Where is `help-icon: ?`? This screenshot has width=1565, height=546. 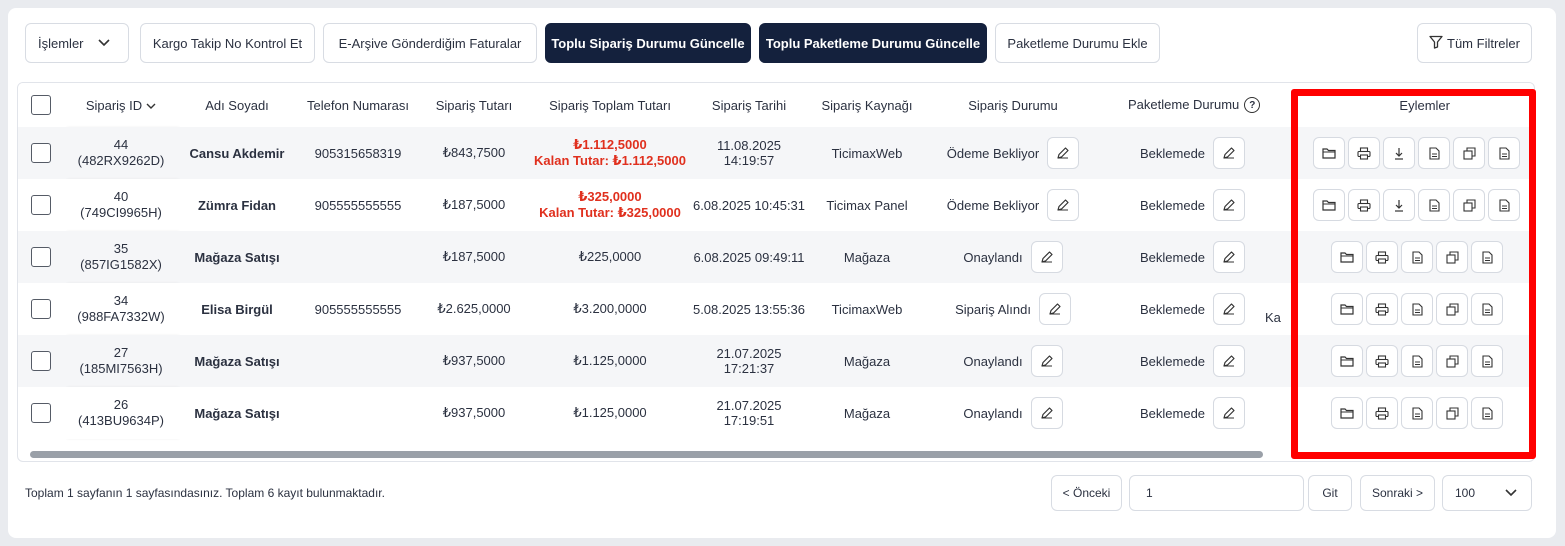
help-icon: ? is located at coordinates (1252, 105).